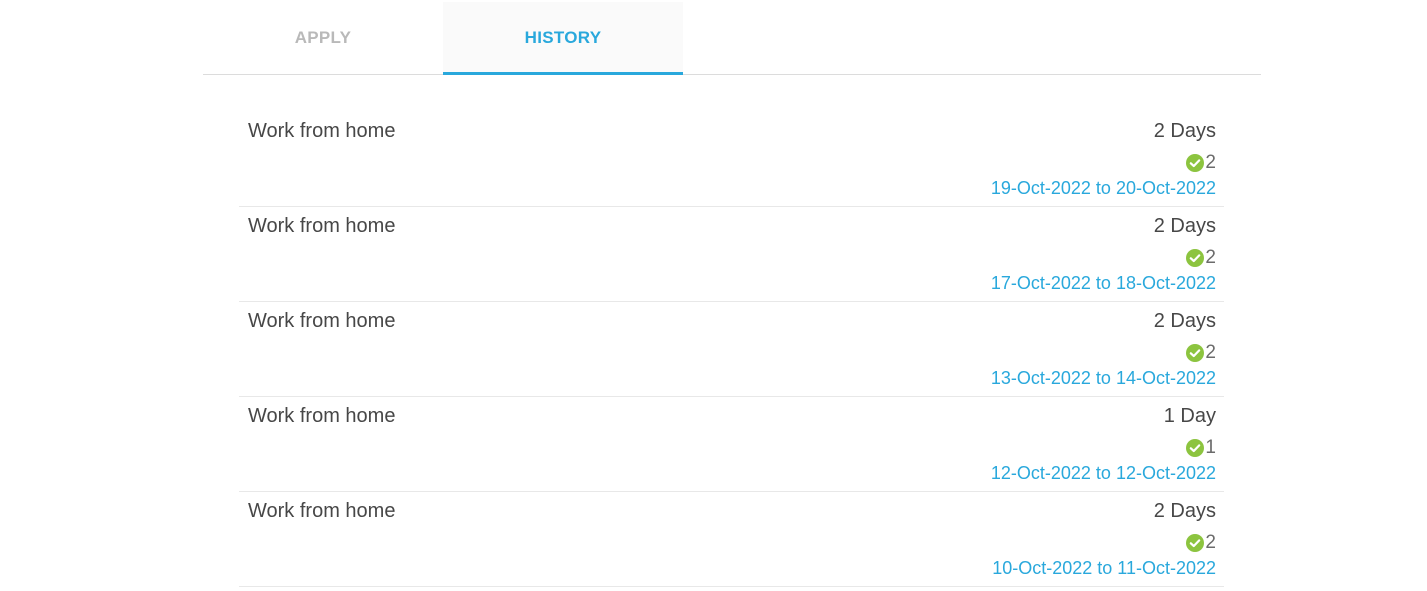 This screenshot has height=591, width=1427. I want to click on date-range: 10-Oct-2022 to 11-Oct-2022, so click(1104, 568).